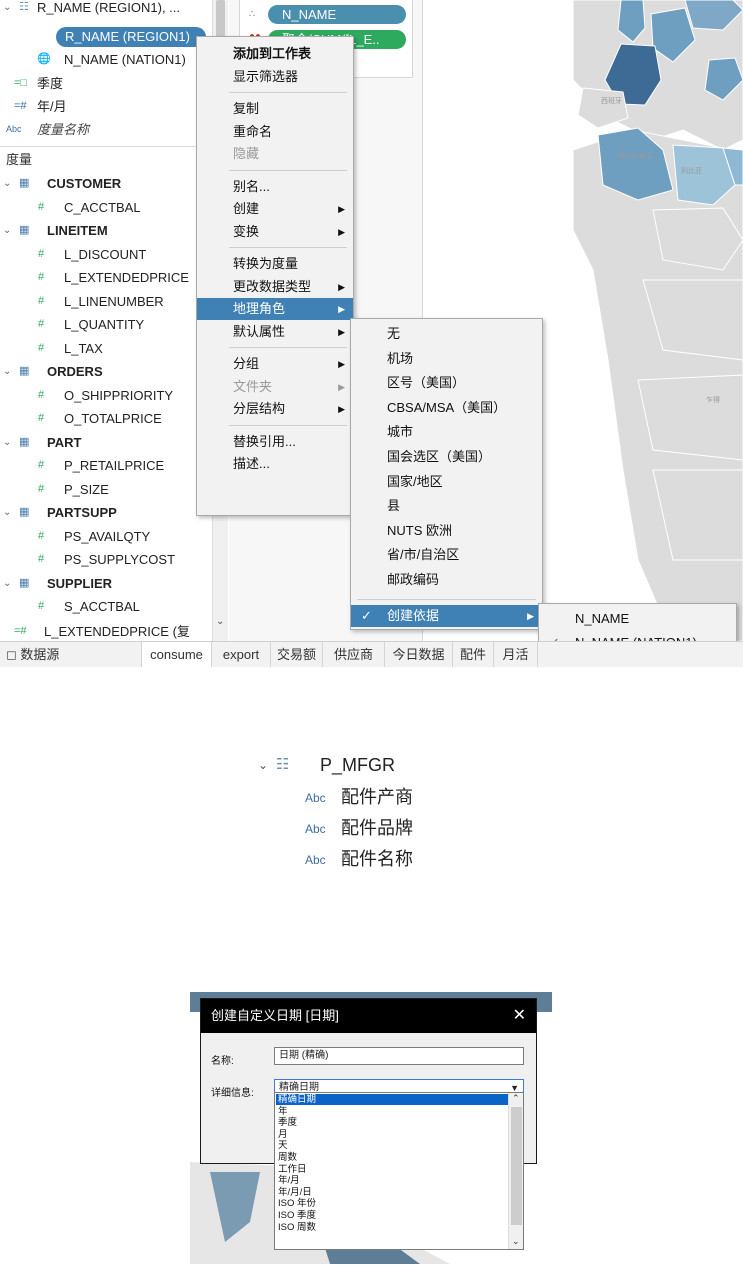 The width and height of the screenshot is (743, 1266). What do you see at coordinates (106, 606) in the screenshot?
I see `tree-field: # S_ACCTBAL` at bounding box center [106, 606].